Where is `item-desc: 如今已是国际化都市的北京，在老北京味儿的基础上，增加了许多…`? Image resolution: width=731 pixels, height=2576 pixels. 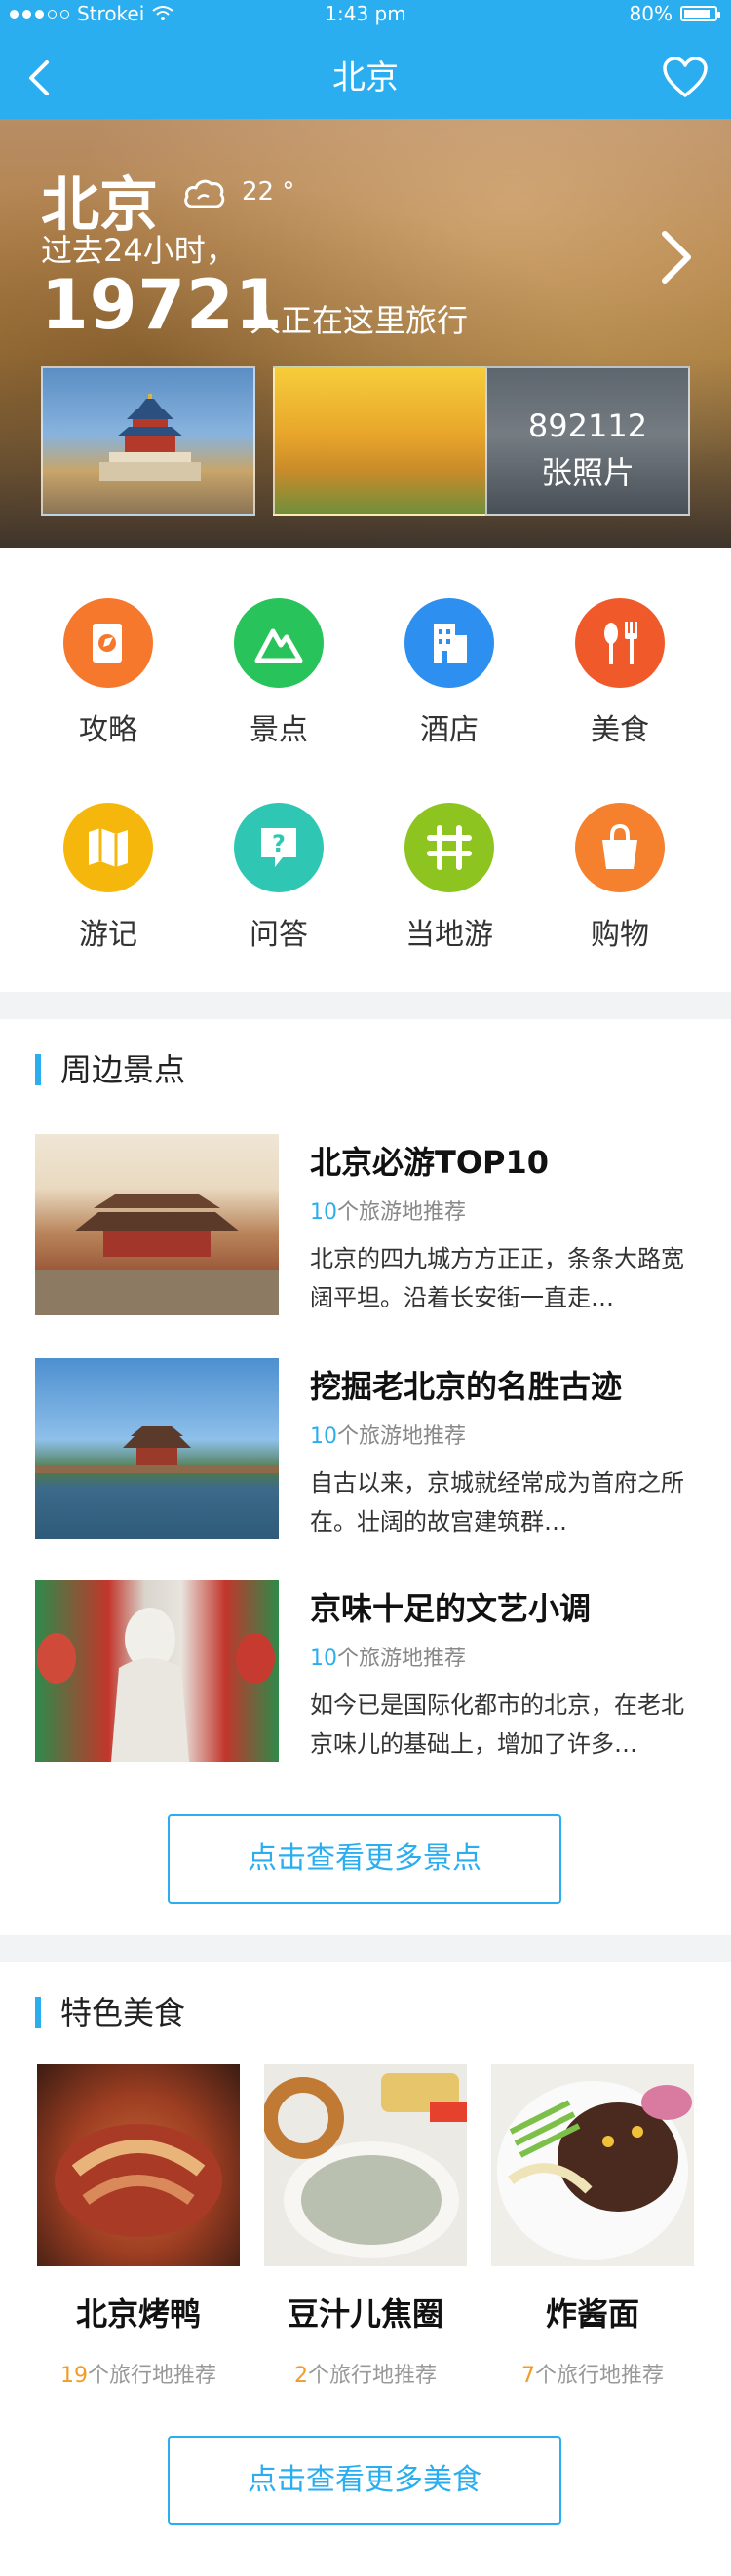 item-desc: 如今已是国际化都市的北京，在老北京味儿的基础上，增加了许多… is located at coordinates (497, 1724).